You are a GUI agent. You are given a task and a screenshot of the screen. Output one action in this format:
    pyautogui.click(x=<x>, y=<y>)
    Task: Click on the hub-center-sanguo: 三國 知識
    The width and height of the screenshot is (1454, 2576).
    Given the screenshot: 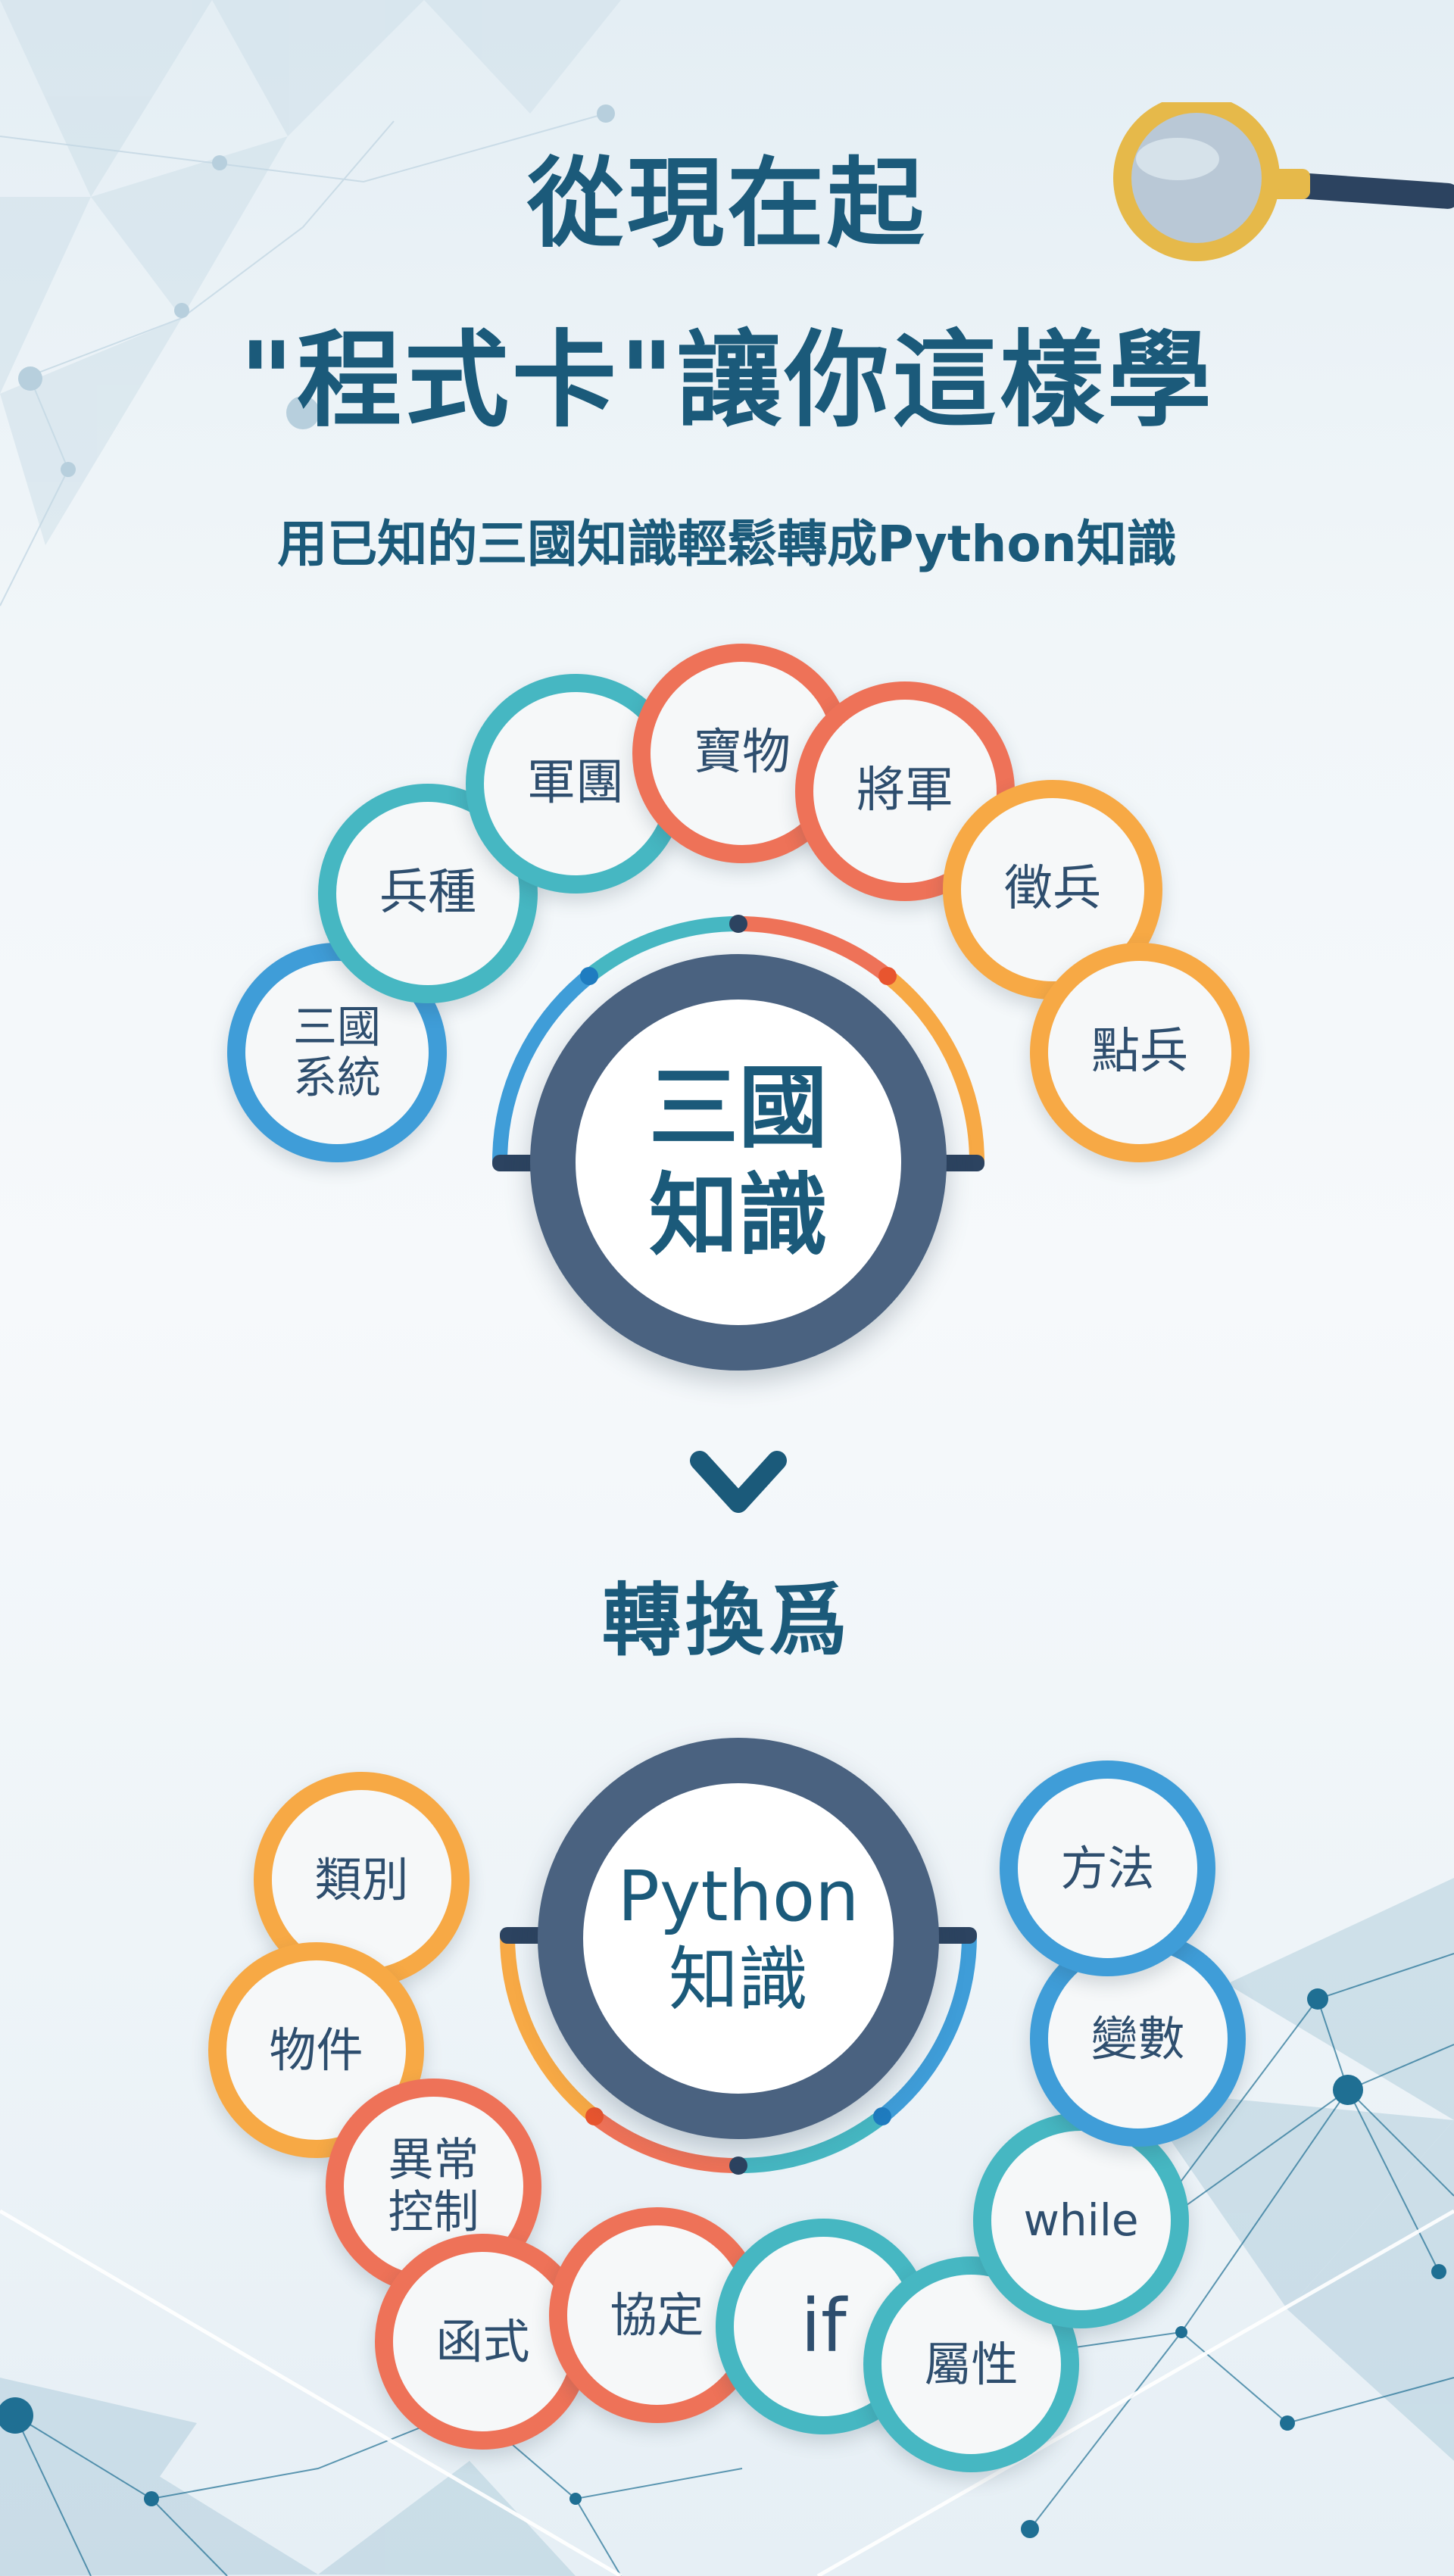 What is the action you would take?
    pyautogui.click(x=738, y=1162)
    